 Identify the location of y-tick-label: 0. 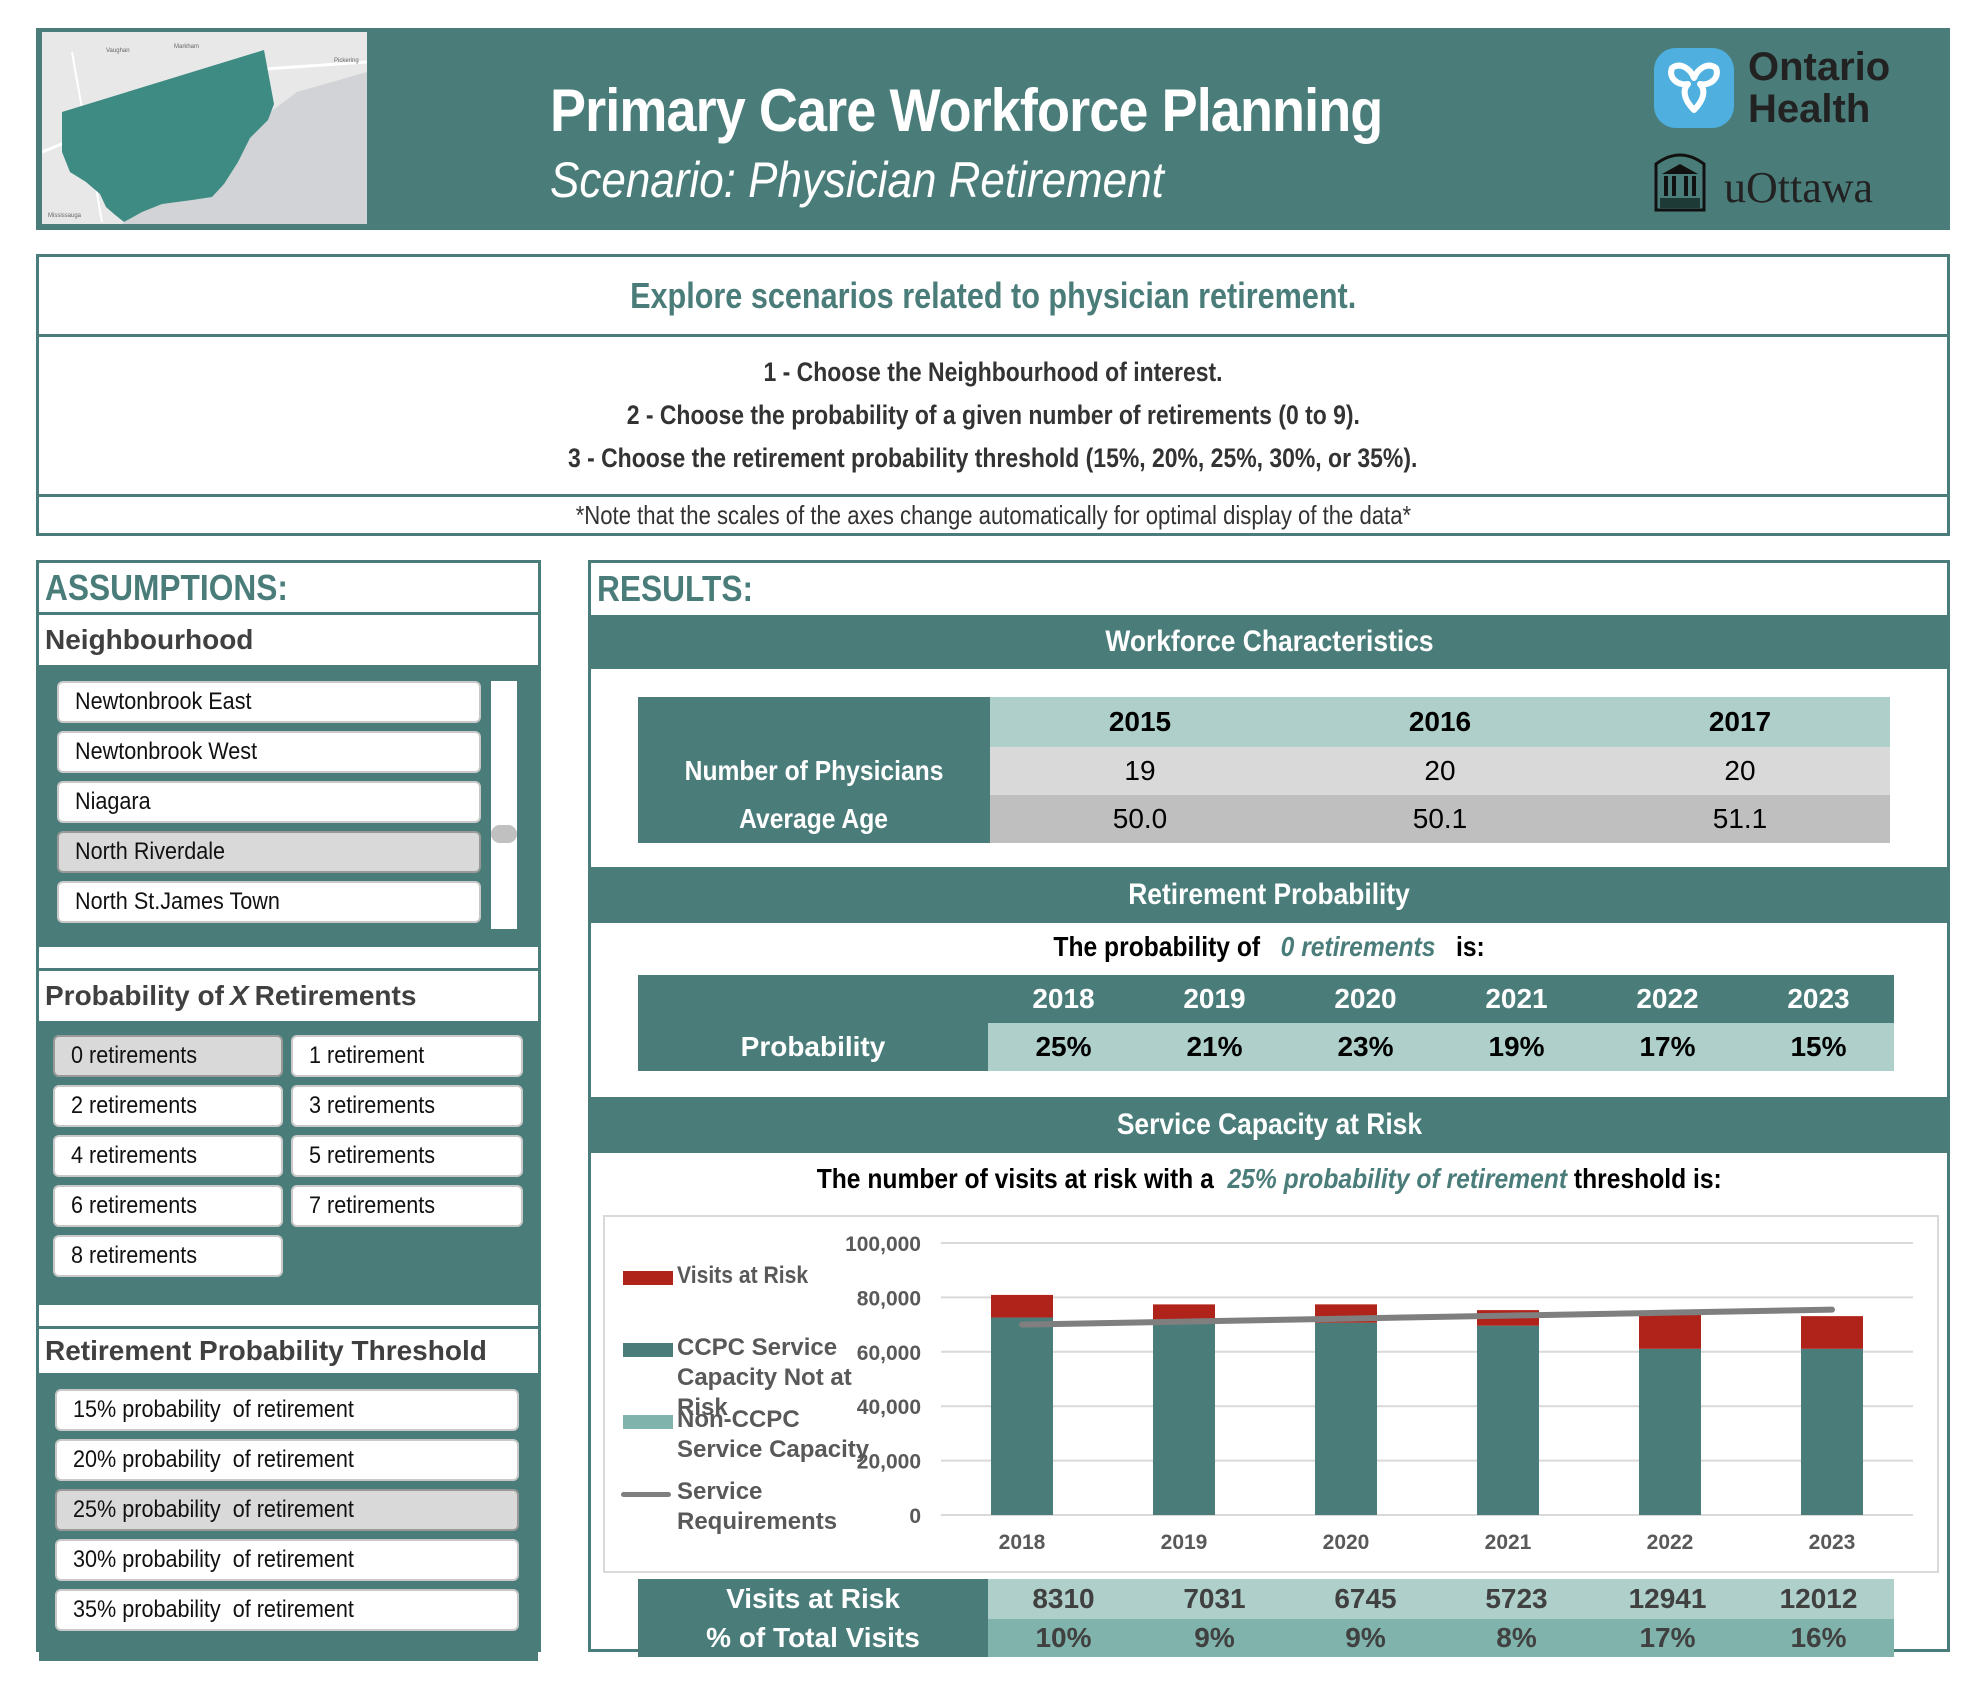
(915, 1516).